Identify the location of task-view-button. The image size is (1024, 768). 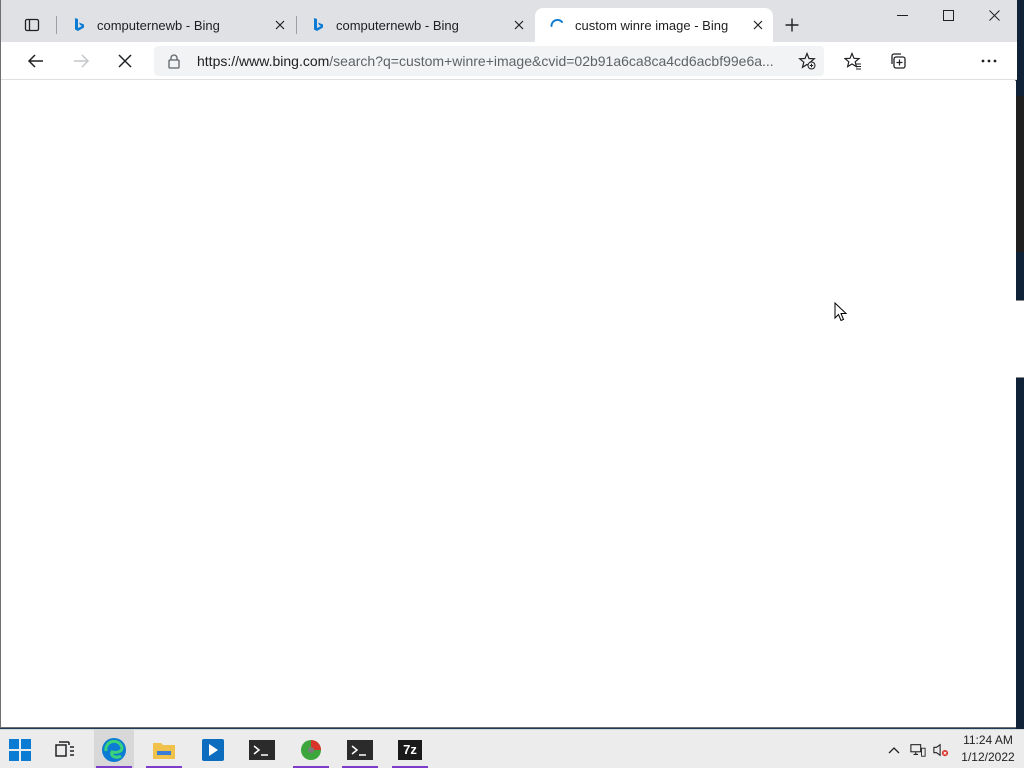
(65, 749).